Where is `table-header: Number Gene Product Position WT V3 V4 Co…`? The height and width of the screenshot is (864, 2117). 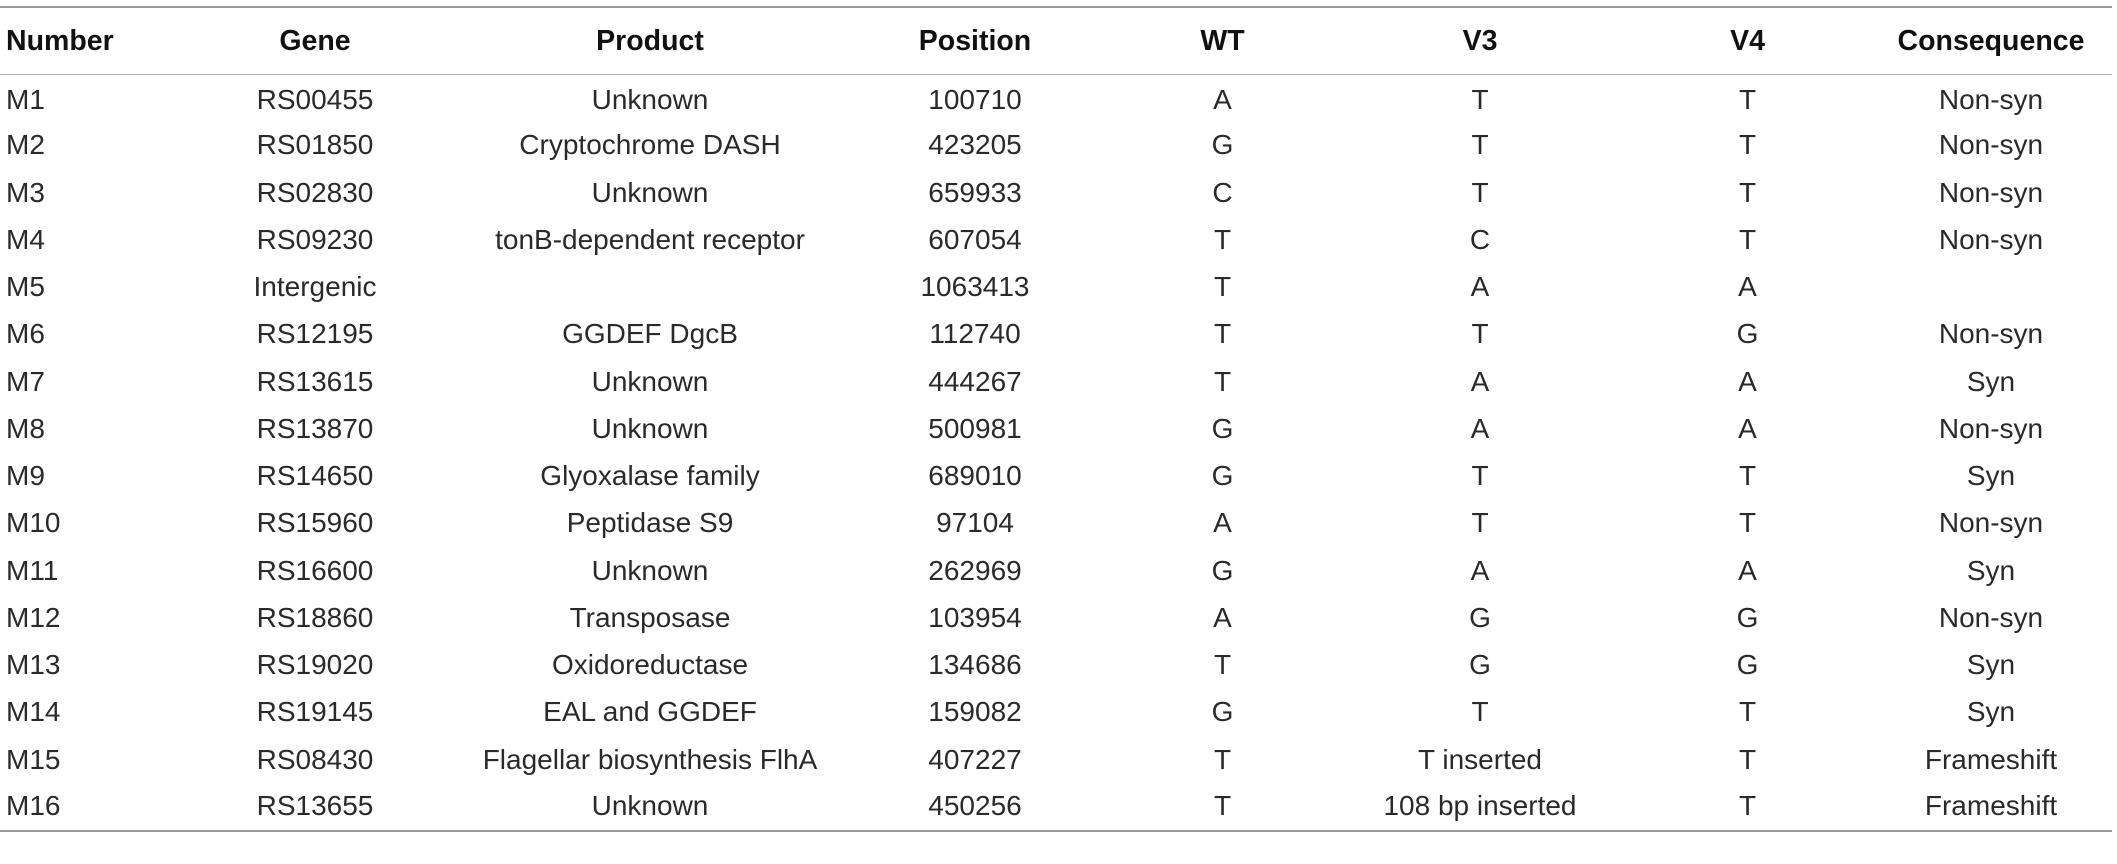
table-header: Number Gene Product Position WT V3 V4 Co… is located at coordinates (1056, 41).